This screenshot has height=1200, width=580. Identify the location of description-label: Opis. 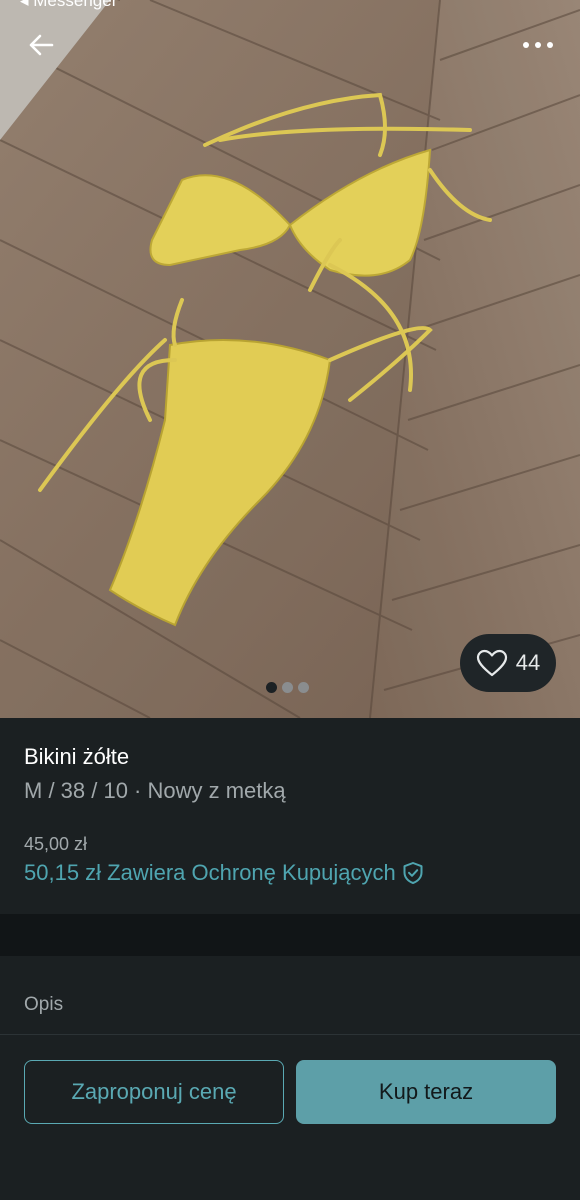
(44, 1004).